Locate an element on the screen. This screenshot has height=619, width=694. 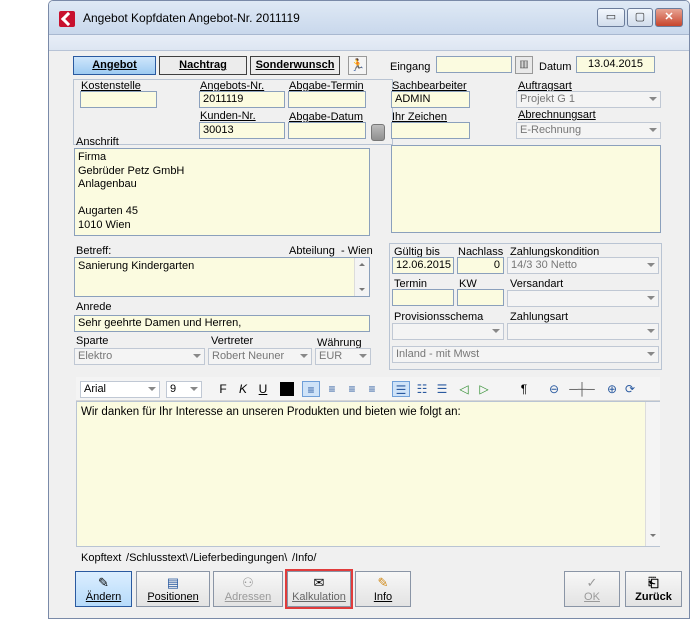
aendern-button: ✎ Ändern is located at coordinates (103, 589).